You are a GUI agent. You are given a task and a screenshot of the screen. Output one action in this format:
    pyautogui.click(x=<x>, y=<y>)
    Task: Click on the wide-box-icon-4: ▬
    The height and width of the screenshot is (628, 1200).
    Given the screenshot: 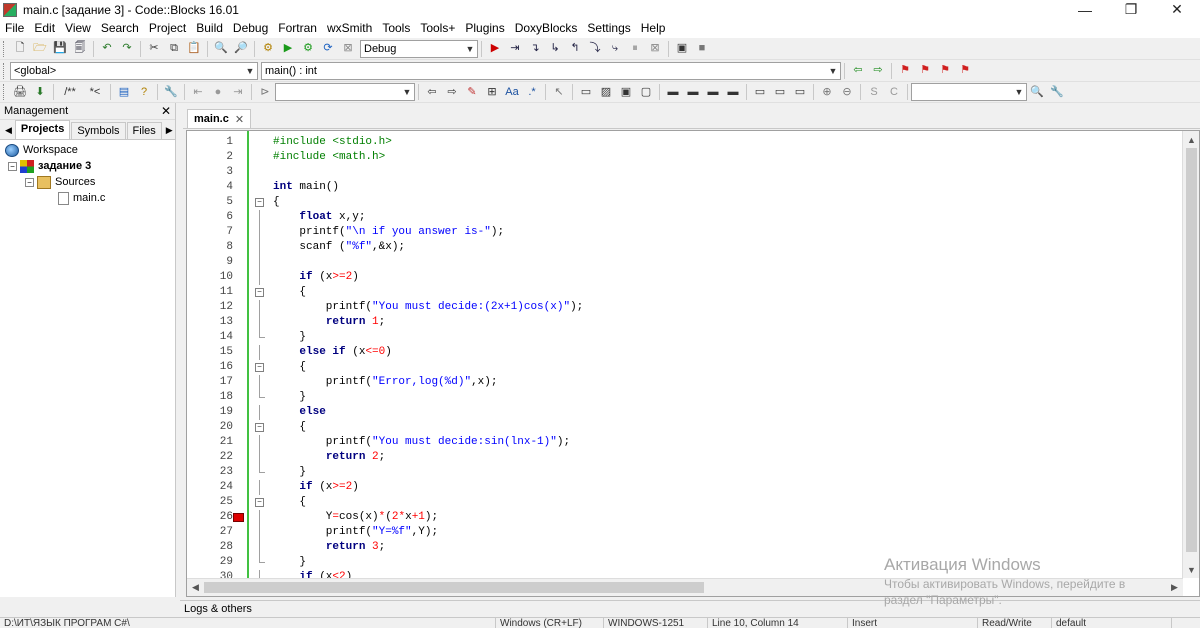 What is the action you would take?
    pyautogui.click(x=733, y=92)
    